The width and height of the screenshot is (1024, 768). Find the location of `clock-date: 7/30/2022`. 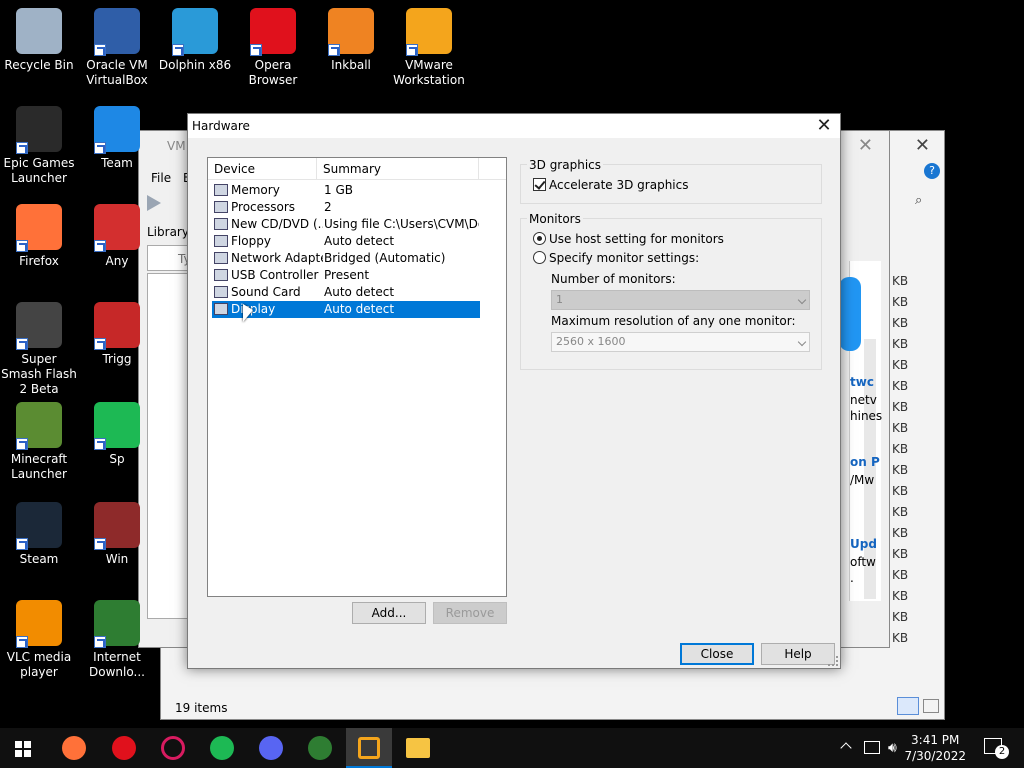

clock-date: 7/30/2022 is located at coordinates (935, 756).